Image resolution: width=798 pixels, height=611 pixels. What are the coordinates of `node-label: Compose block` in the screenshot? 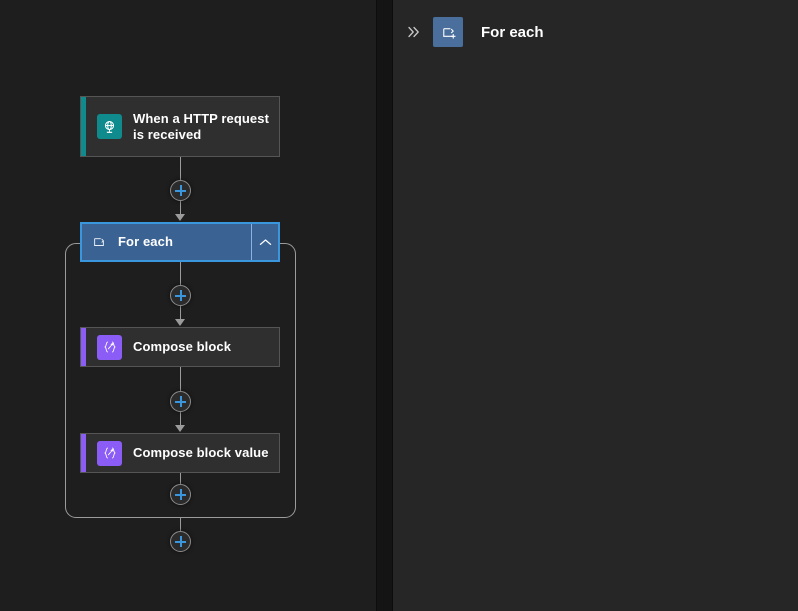 It's located at (182, 346).